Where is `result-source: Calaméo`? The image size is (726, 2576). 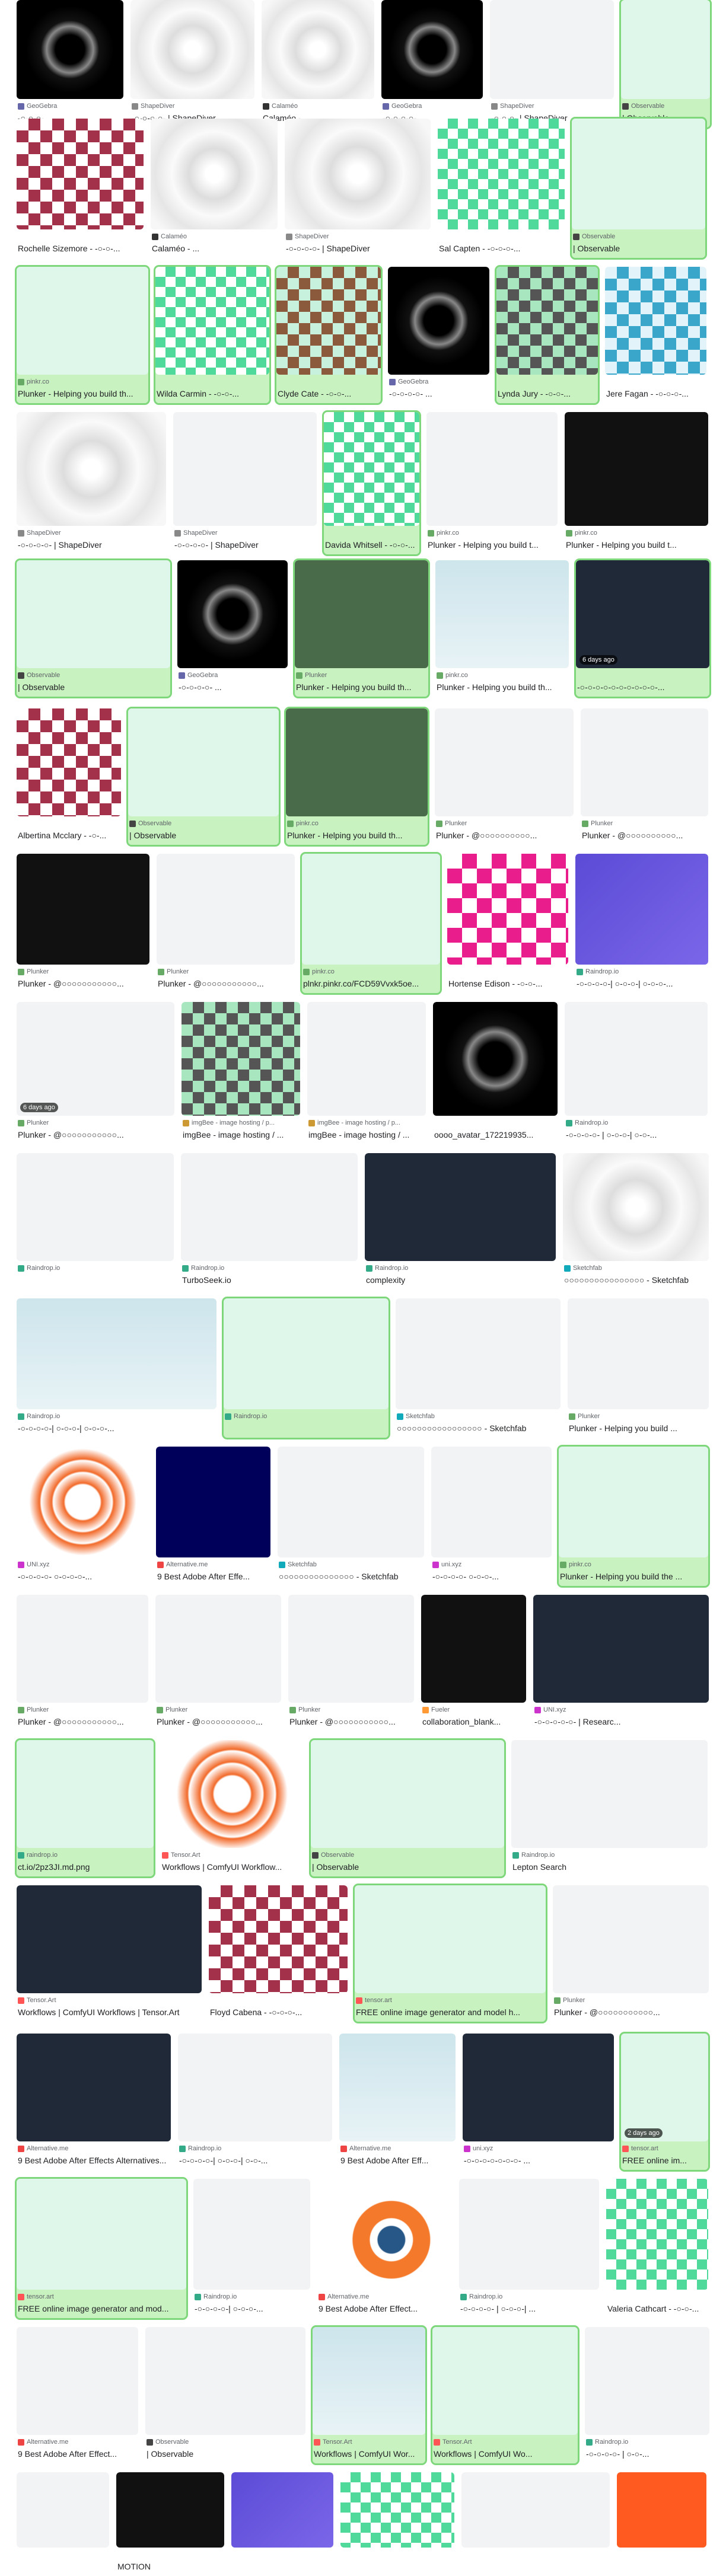
result-source: Calaméo is located at coordinates (318, 106).